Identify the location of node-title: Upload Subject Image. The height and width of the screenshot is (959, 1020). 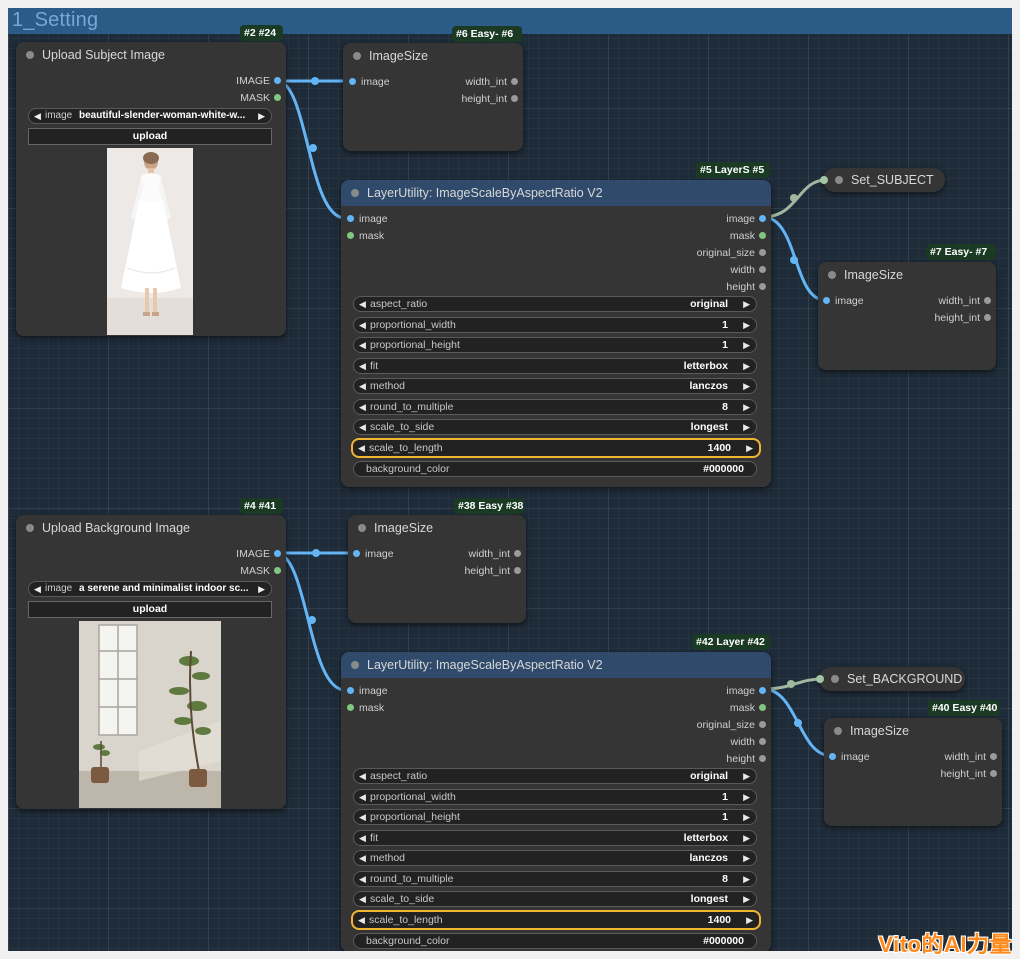
(151, 55).